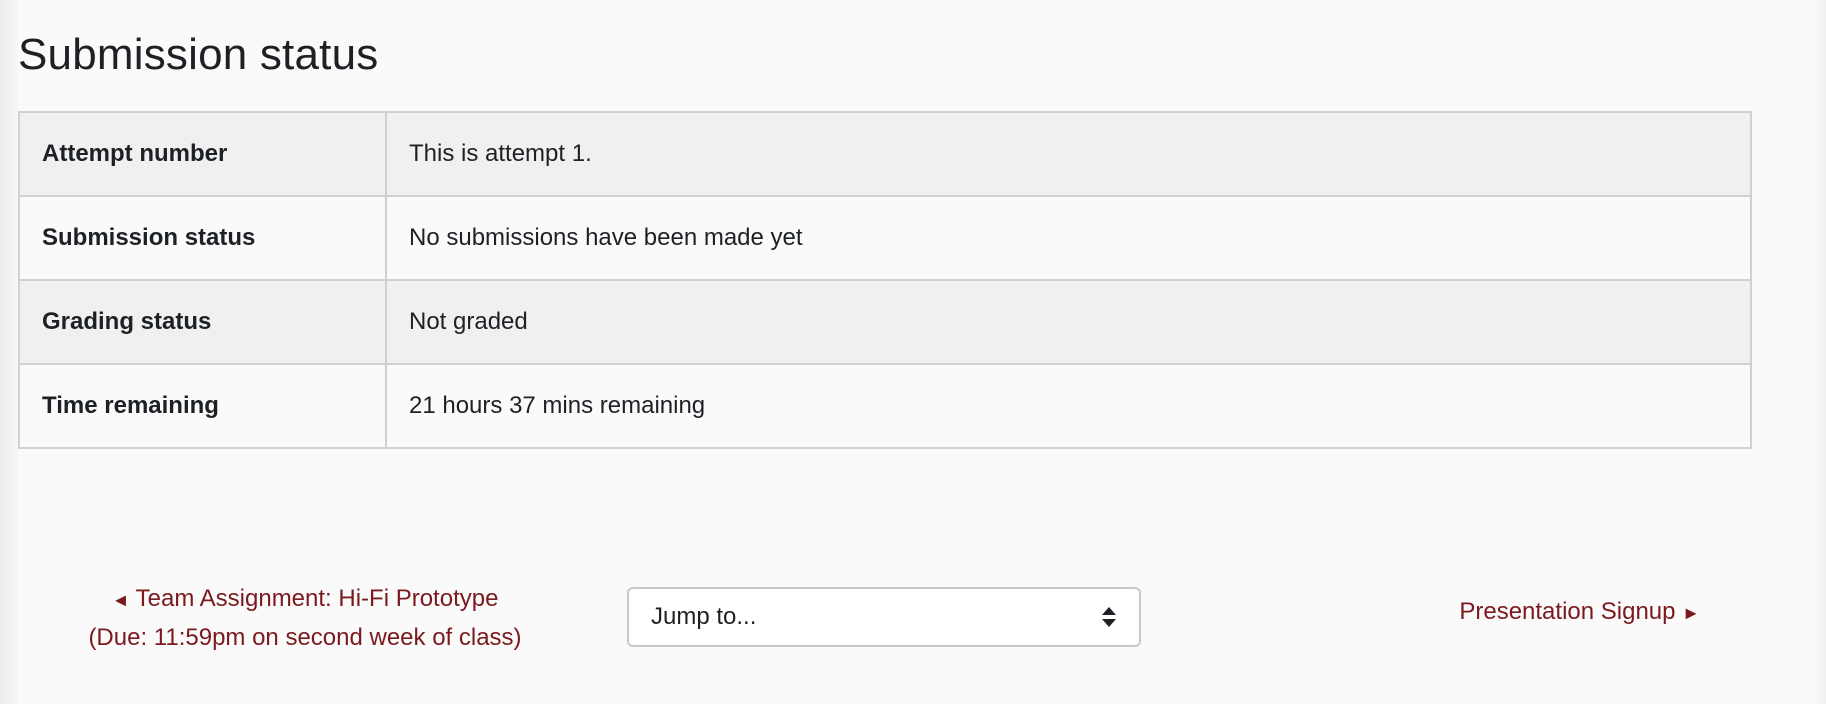  I want to click on table-row: Grading status Not graded, so click(885, 322).